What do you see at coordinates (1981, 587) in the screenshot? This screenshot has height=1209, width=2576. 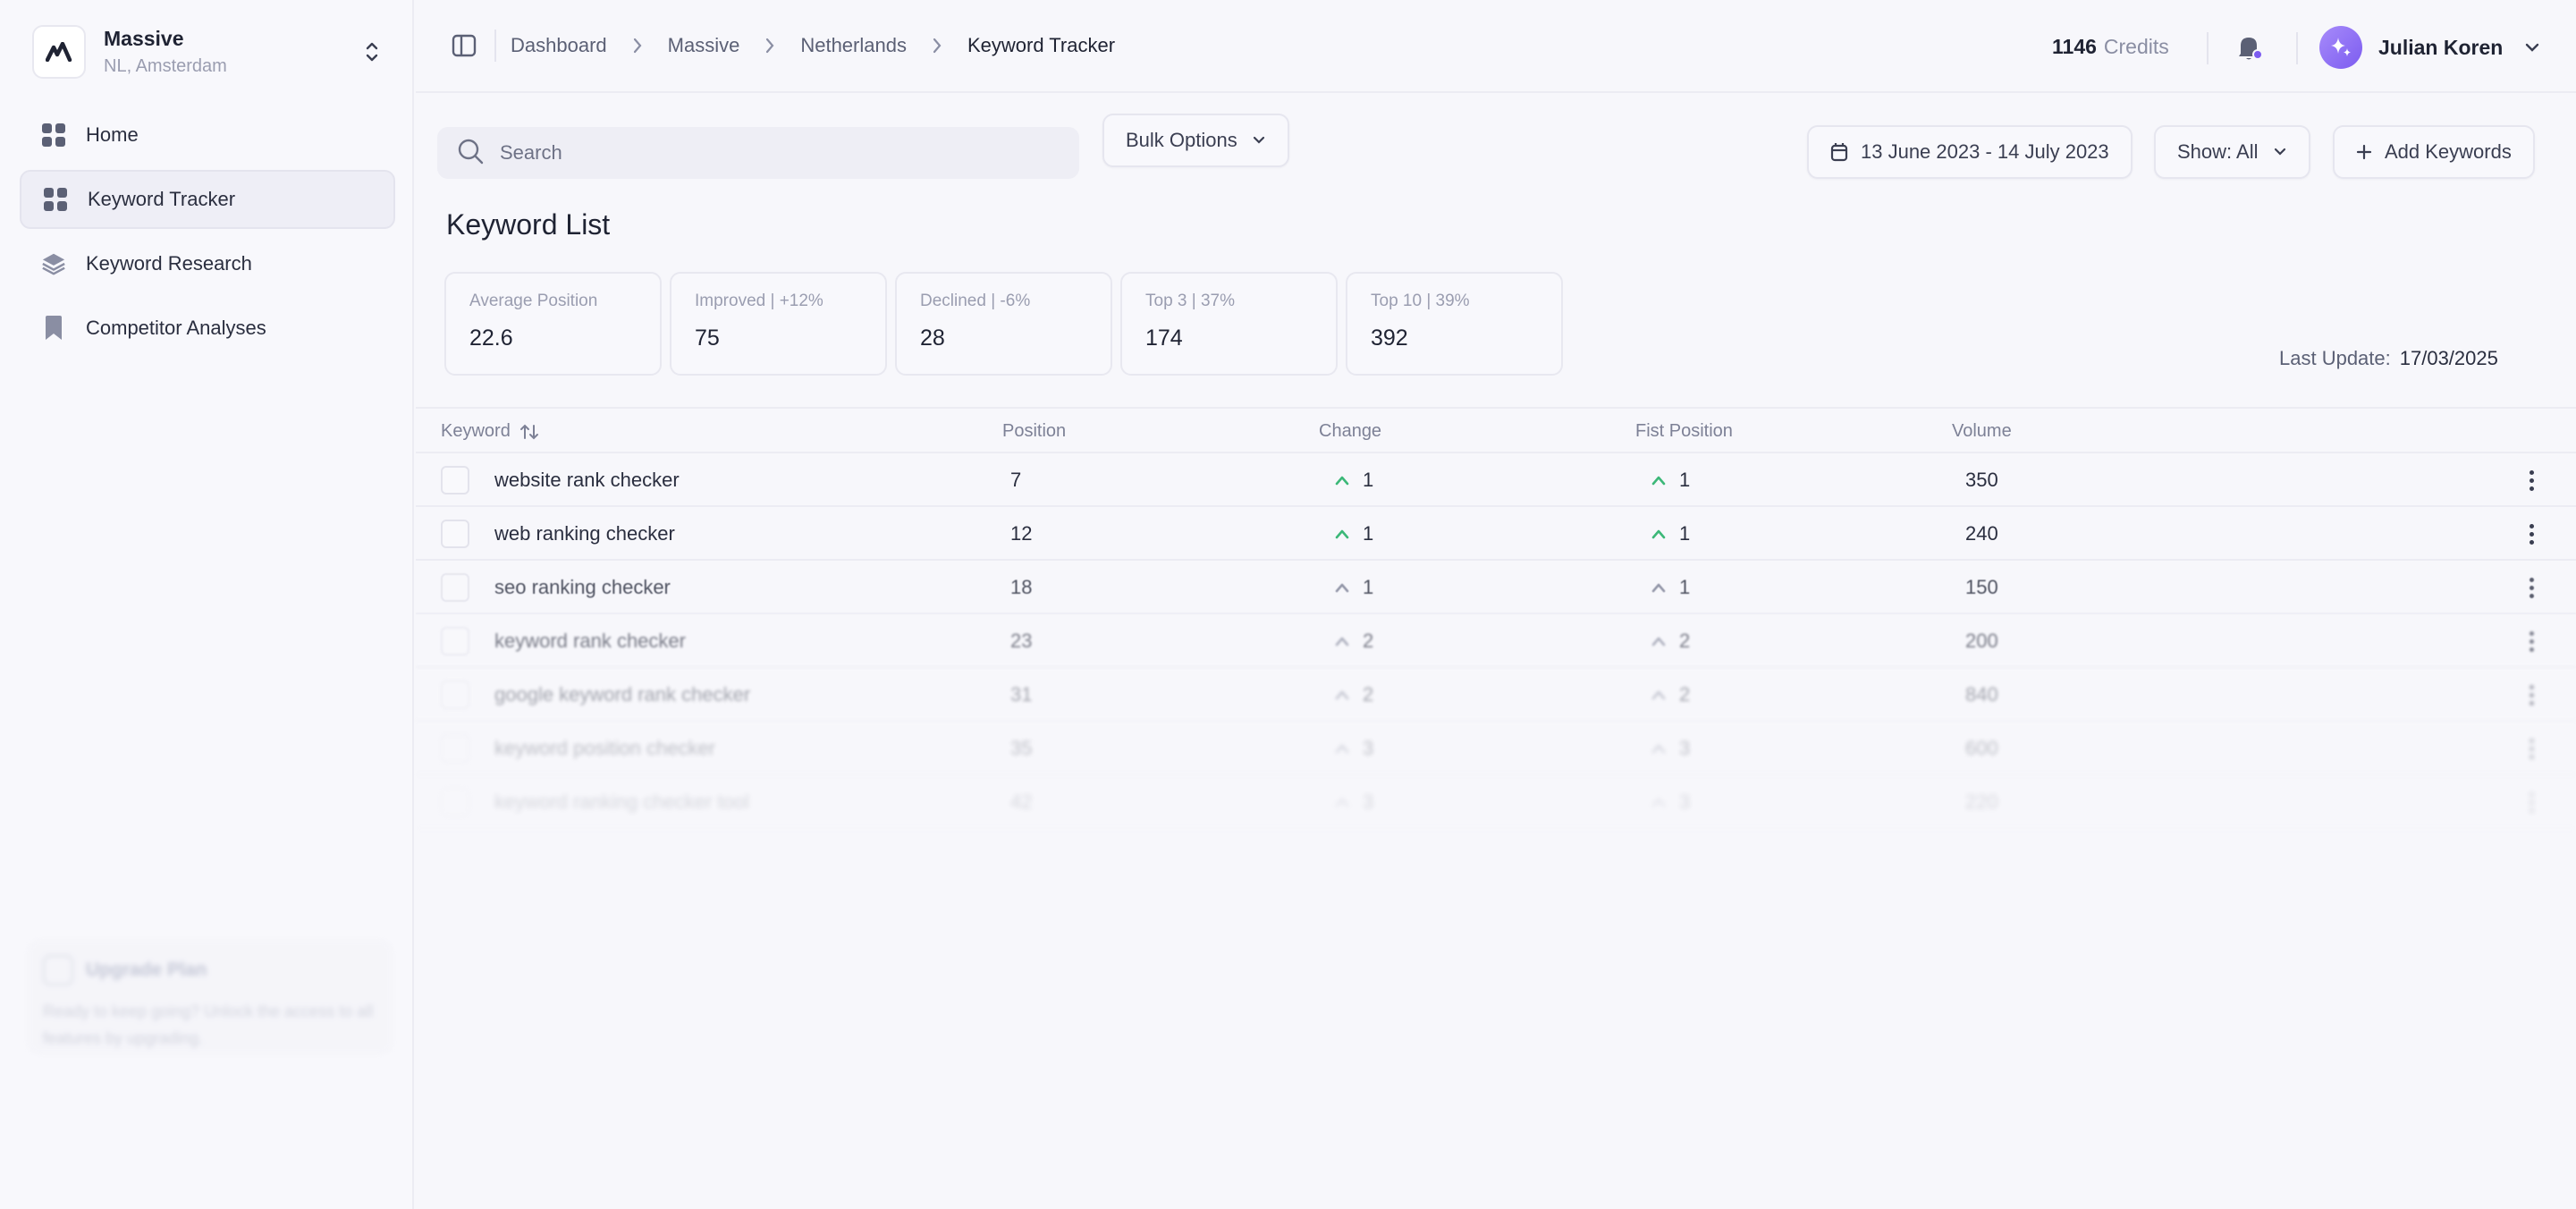 I see `volume-cell: 150` at bounding box center [1981, 587].